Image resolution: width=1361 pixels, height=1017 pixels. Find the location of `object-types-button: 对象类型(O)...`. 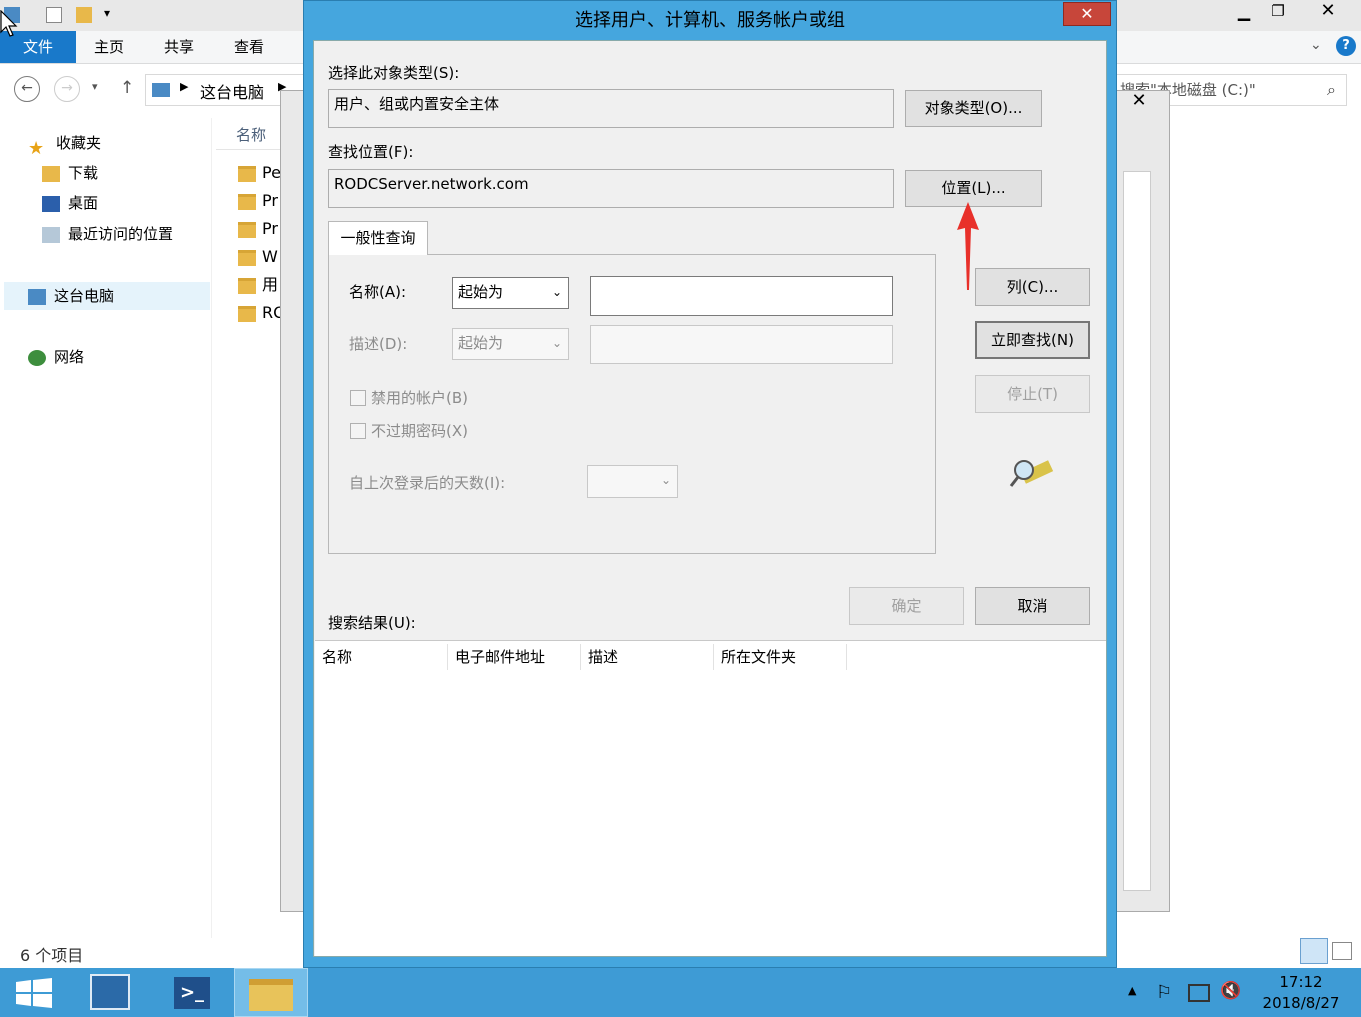

object-types-button: 对象类型(O)... is located at coordinates (973, 108).